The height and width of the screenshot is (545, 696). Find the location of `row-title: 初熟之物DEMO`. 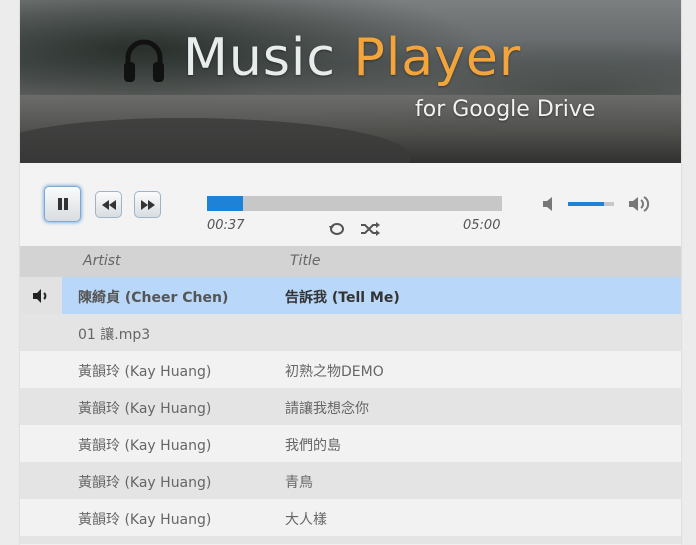

row-title: 初熟之物DEMO is located at coordinates (334, 372).